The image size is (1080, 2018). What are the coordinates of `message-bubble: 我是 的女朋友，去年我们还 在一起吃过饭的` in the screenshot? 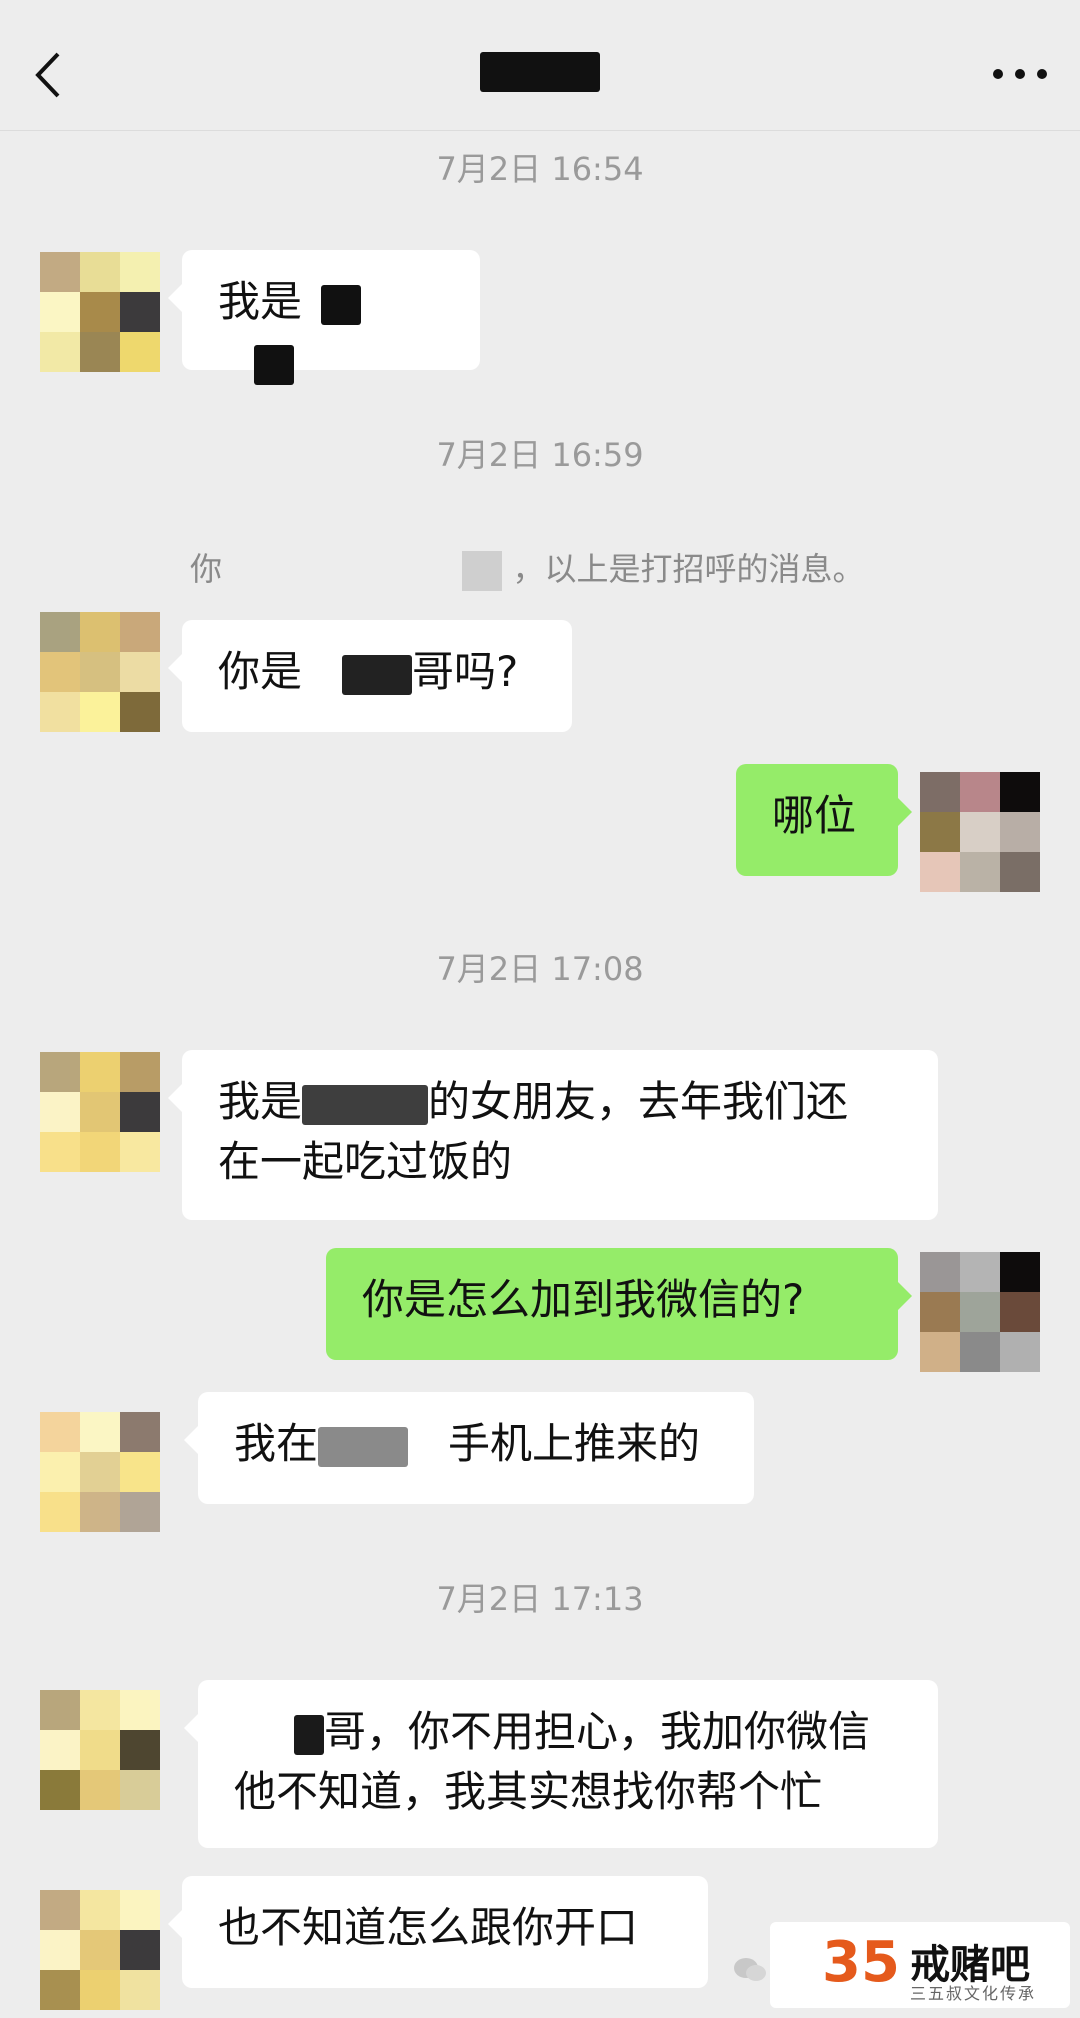 It's located at (553, 1135).